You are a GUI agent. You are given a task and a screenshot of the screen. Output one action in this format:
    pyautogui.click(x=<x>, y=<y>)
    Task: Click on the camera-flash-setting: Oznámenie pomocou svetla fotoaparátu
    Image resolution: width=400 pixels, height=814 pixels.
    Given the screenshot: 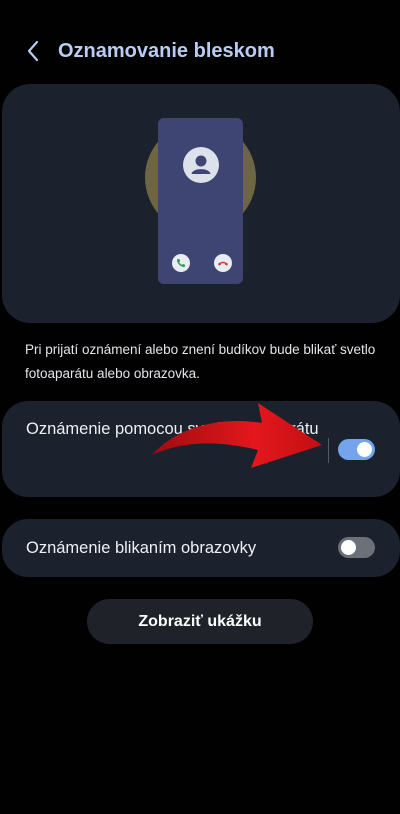 What is the action you would take?
    pyautogui.click(x=201, y=449)
    